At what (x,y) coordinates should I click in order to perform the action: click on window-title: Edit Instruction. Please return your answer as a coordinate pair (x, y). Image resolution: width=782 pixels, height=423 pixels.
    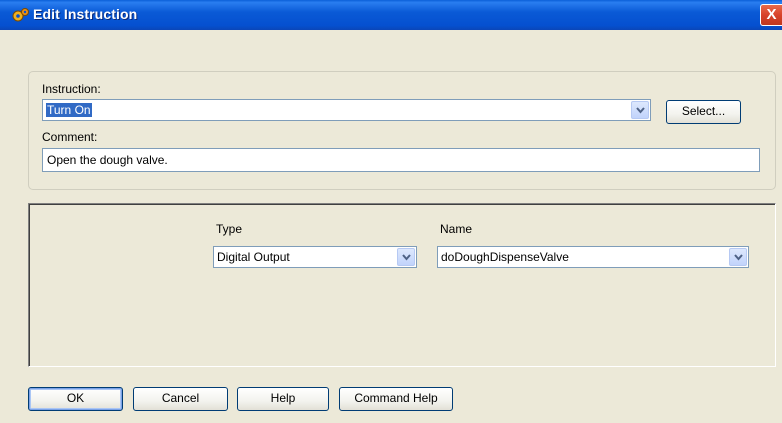
    Looking at the image, I should click on (85, 14).